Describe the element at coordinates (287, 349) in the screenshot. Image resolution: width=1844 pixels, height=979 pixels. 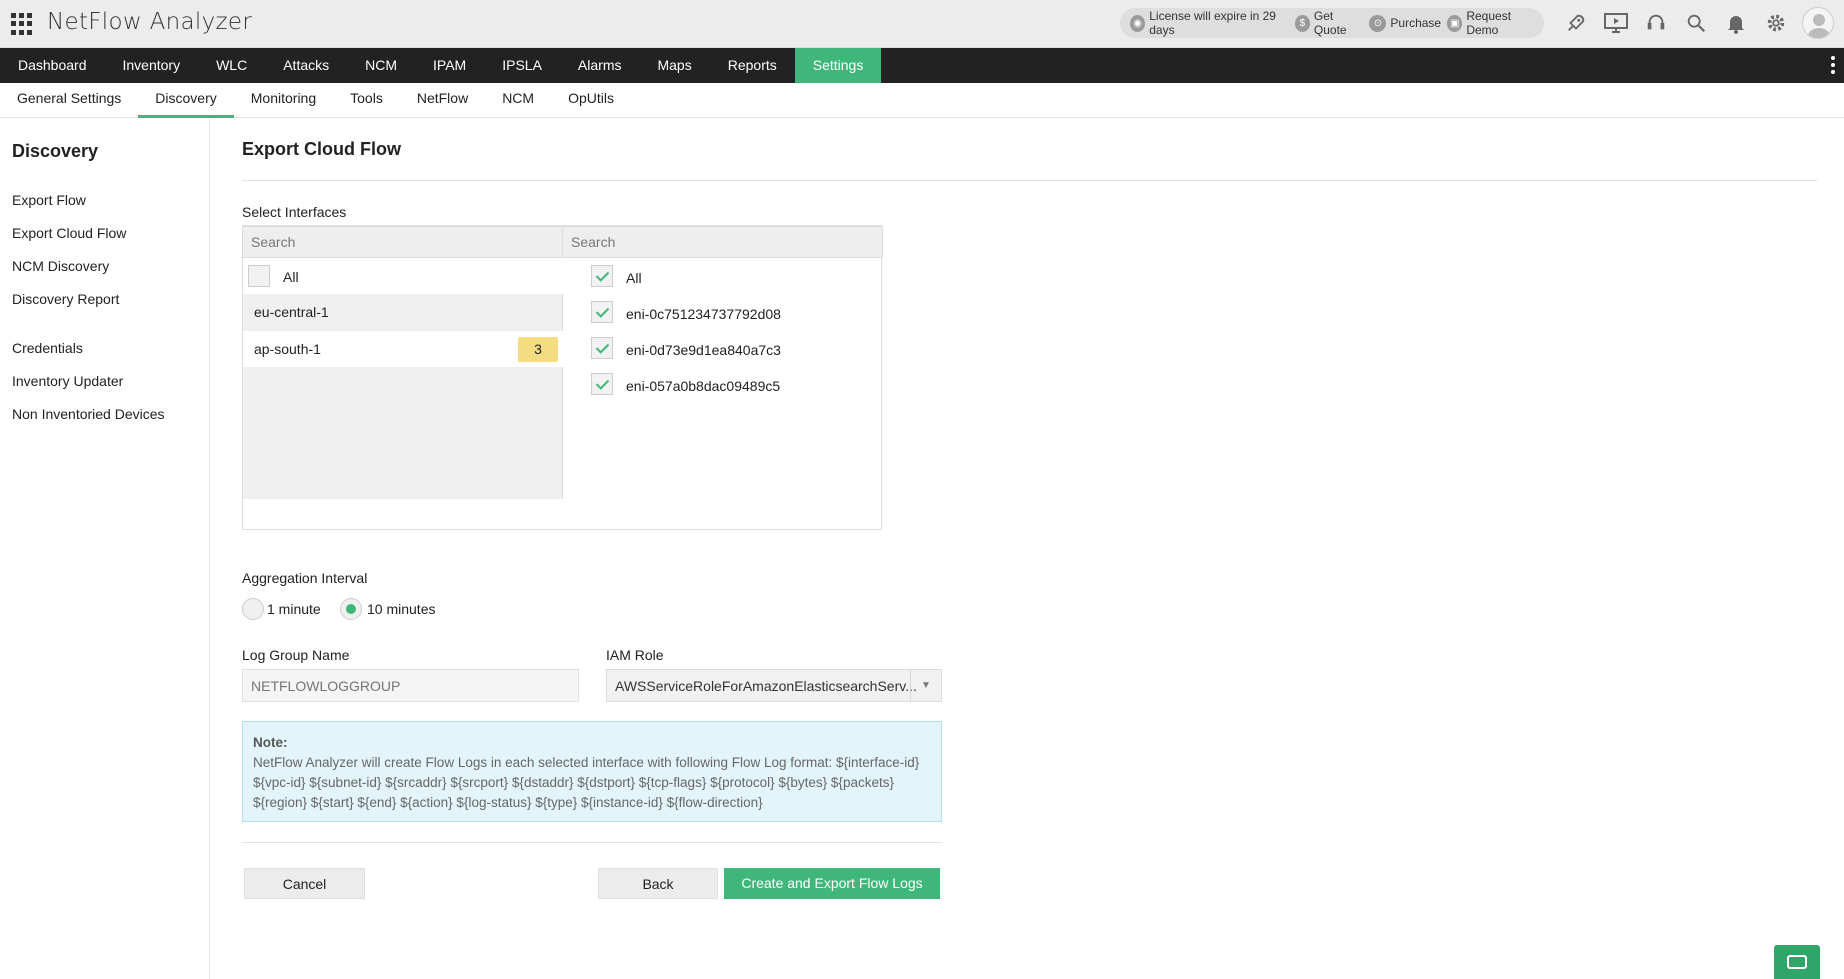
I see `region-name: ap-south-1` at that location.